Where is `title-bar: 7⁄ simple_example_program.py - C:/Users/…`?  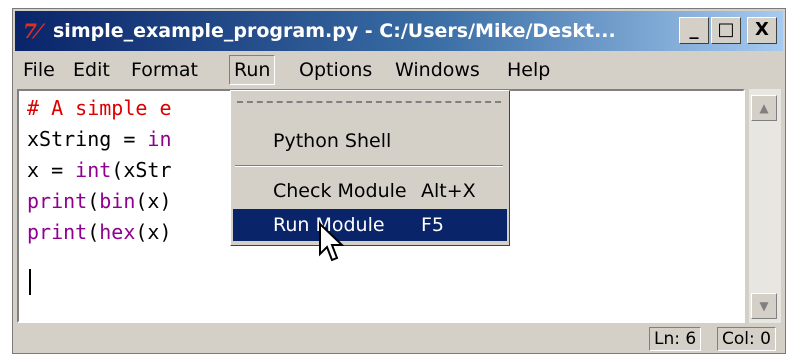
title-bar: 7⁄ simple_example_program.py - C:/Users/… is located at coordinates (399, 31).